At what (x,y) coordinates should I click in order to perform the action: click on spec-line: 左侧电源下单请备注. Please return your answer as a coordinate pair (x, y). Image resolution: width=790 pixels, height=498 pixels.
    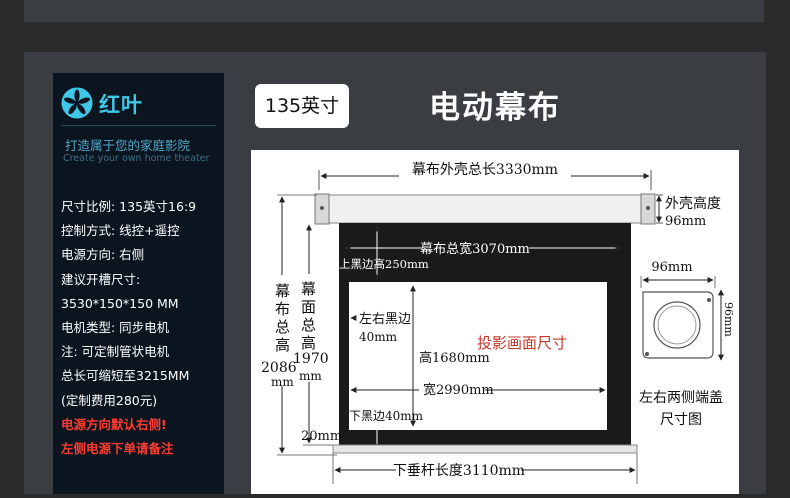
    Looking at the image, I should click on (117, 448).